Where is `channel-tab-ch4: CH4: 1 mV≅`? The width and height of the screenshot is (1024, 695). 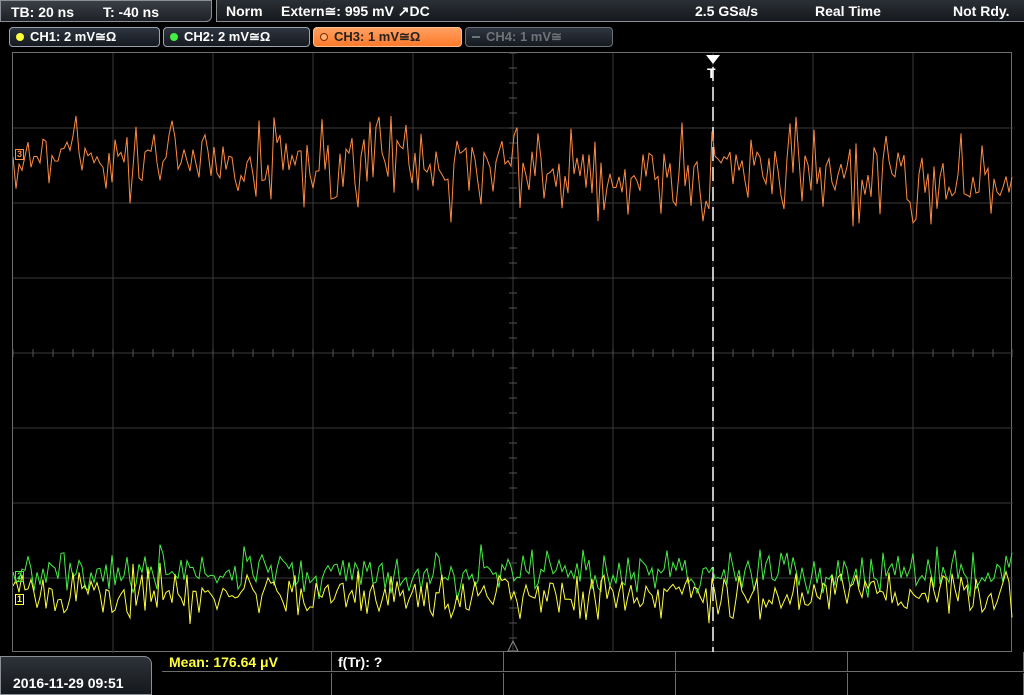 channel-tab-ch4: CH4: 1 mV≅ is located at coordinates (539, 37).